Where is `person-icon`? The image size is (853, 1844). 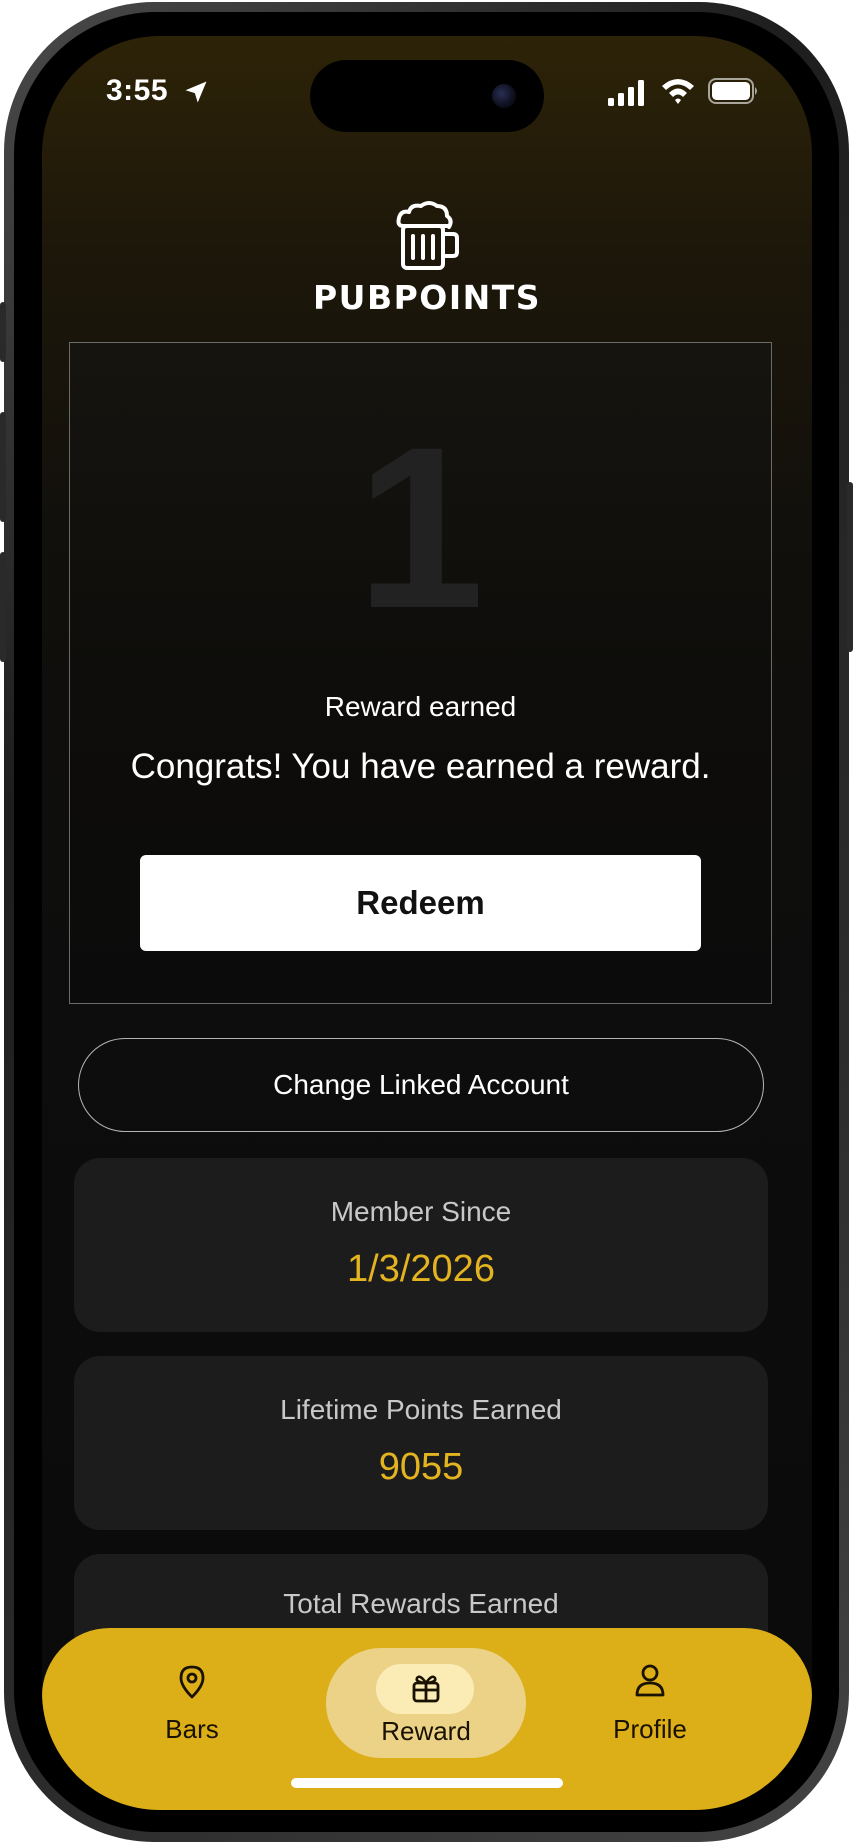 person-icon is located at coordinates (650, 1680).